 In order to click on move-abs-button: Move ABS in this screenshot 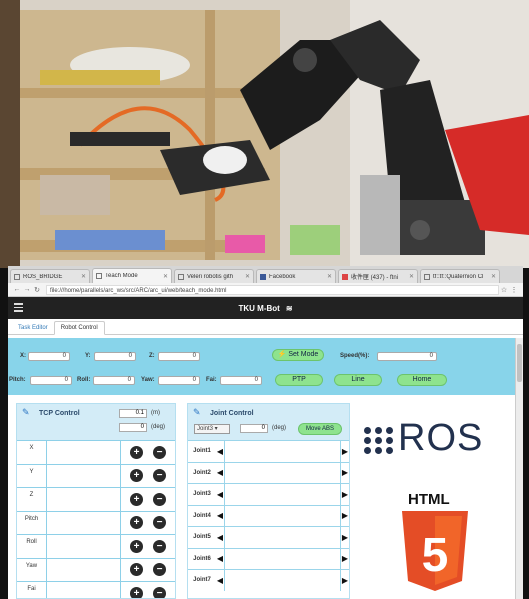, I will do `click(320, 429)`.